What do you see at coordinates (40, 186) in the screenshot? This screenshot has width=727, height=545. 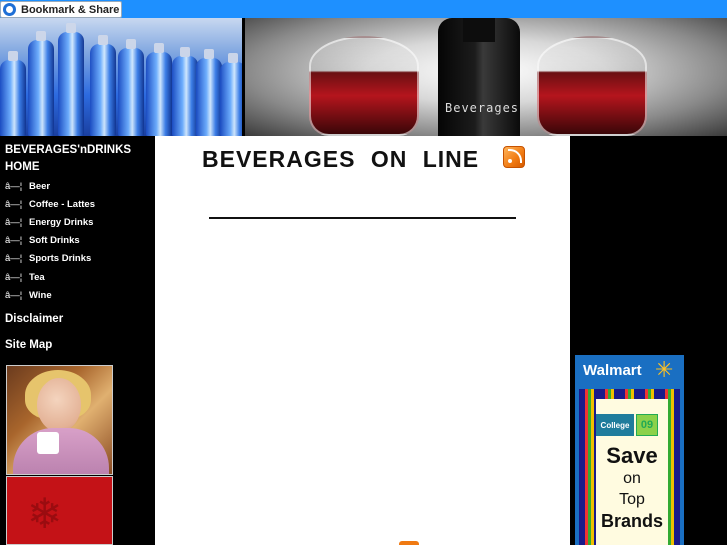 I see `sidebar-item-label: Beer` at bounding box center [40, 186].